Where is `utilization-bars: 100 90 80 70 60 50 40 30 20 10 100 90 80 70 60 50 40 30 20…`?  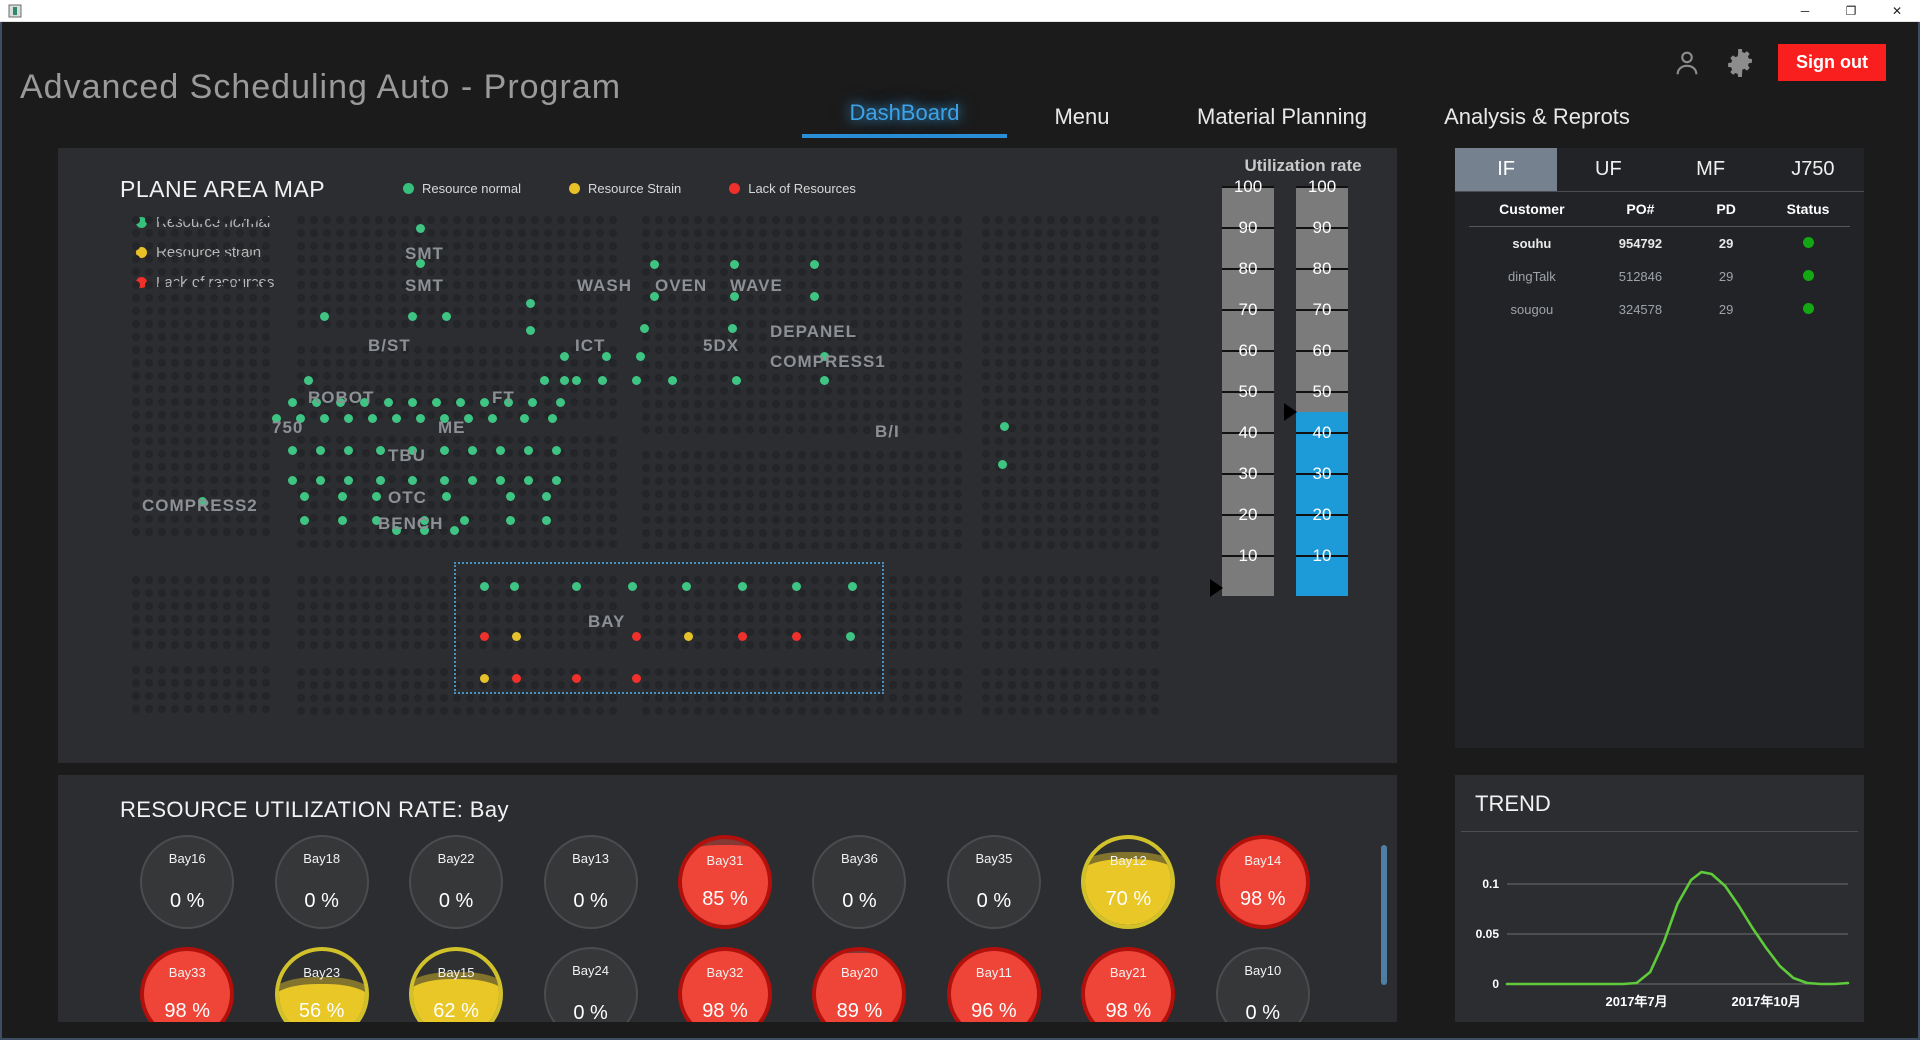 utilization-bars: 100 90 80 70 60 50 40 30 20 10 100 90 80 70 60 50 40 30 20… is located at coordinates (1279, 387).